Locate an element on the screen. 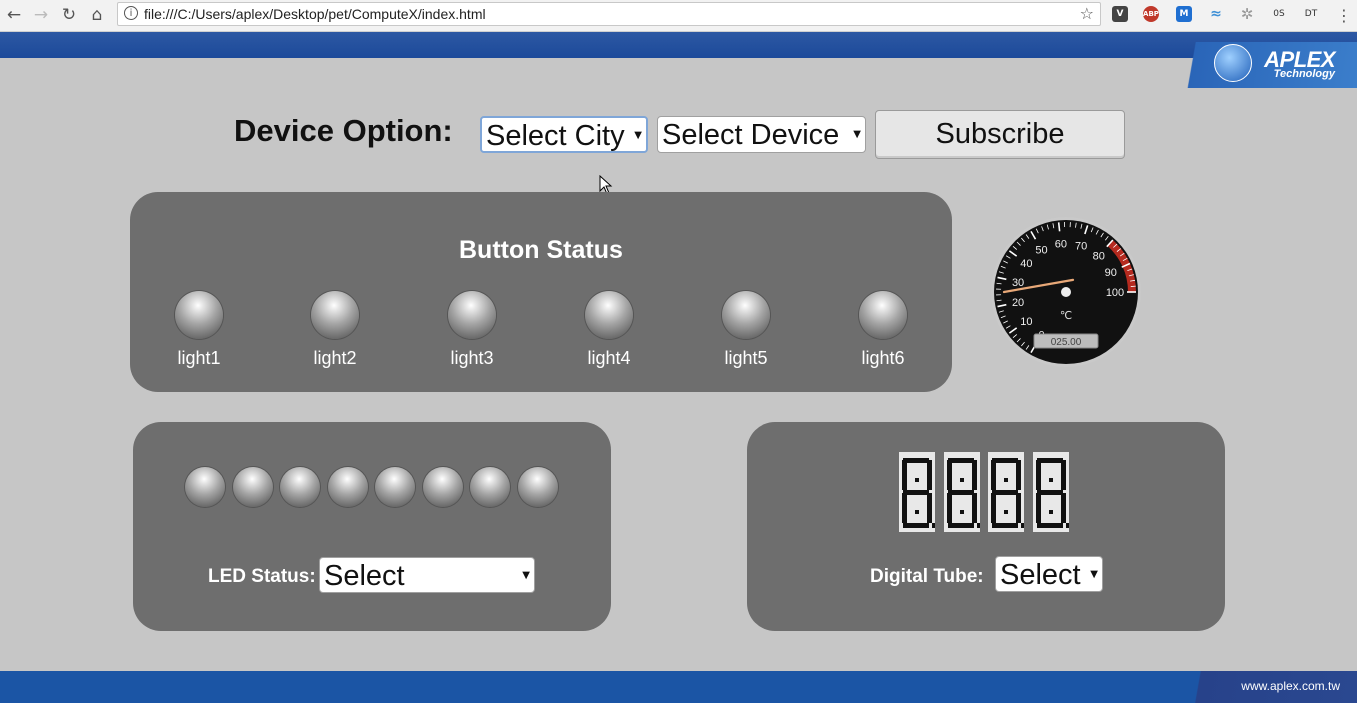  led-status-panel is located at coordinates (372, 526).